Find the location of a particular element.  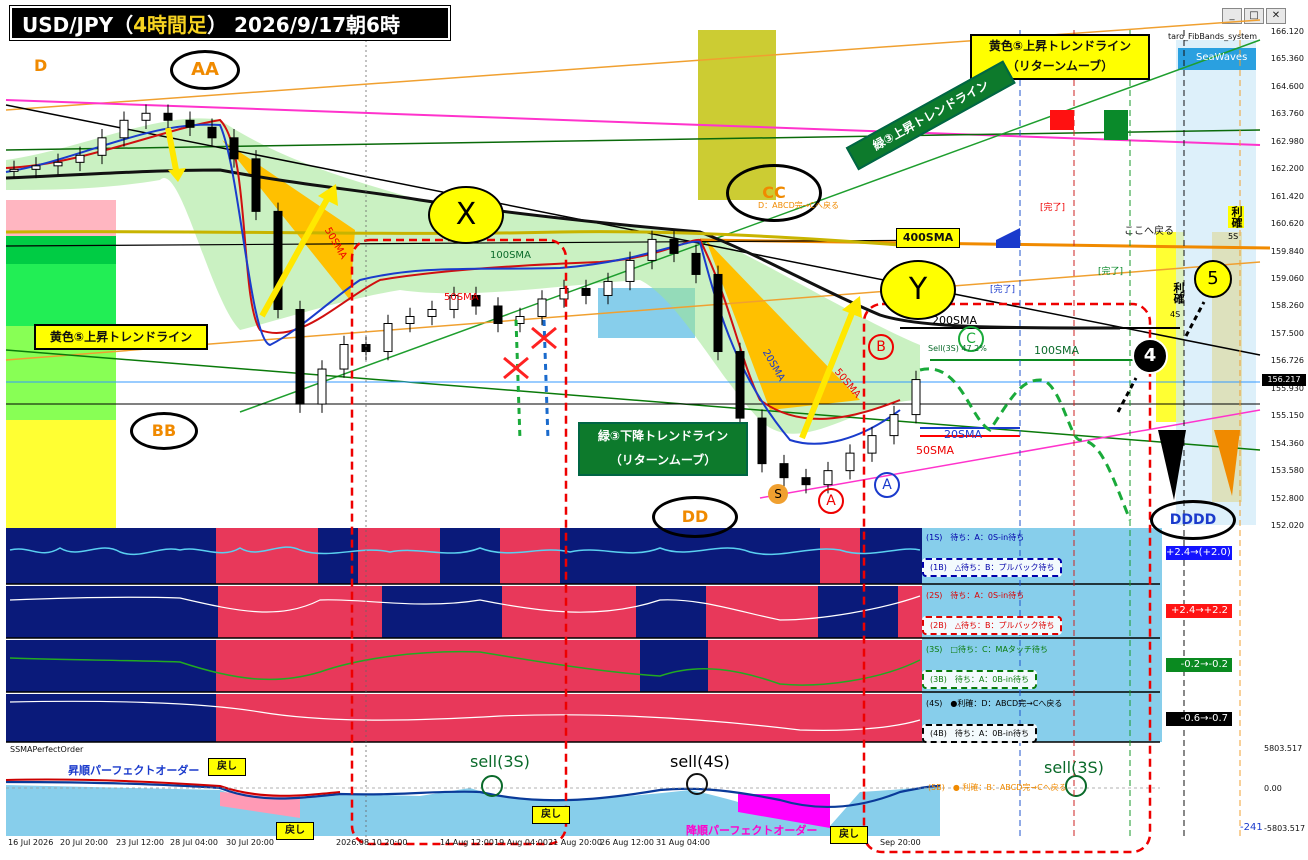

price-tick: 161.420 is located at coordinates (1287, 196).